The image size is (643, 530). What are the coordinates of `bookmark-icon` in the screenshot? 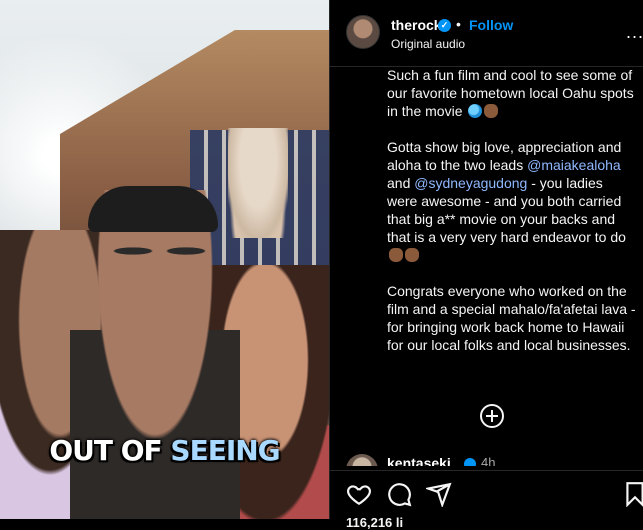 It's located at (632, 494).